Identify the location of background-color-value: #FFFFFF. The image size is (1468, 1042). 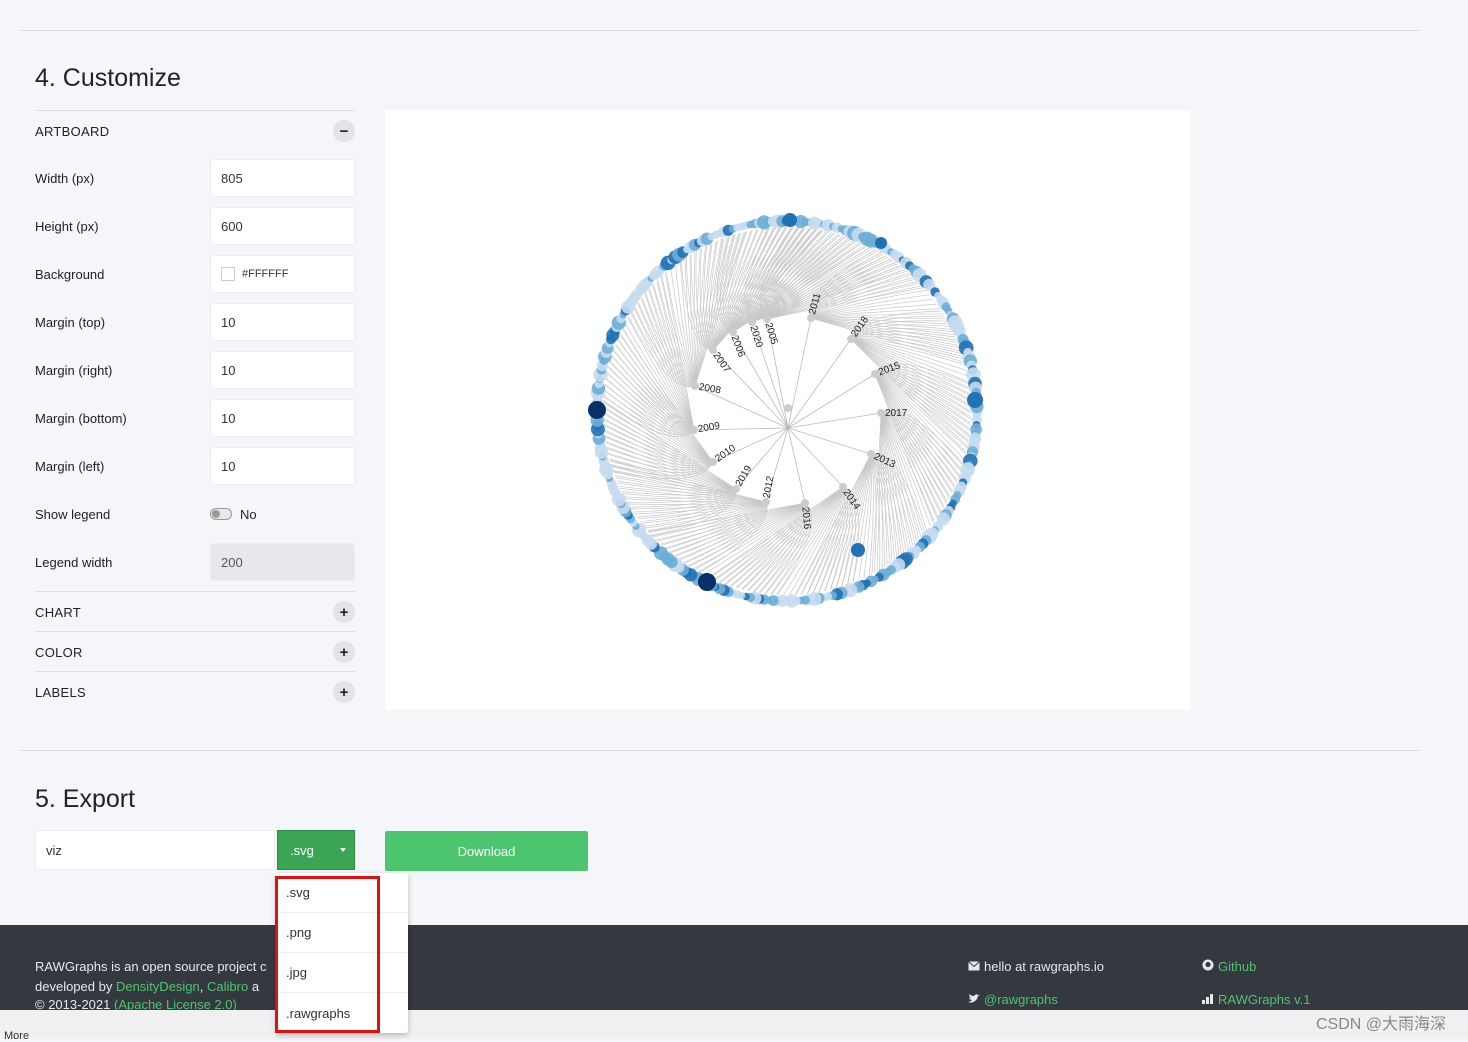
(265, 274).